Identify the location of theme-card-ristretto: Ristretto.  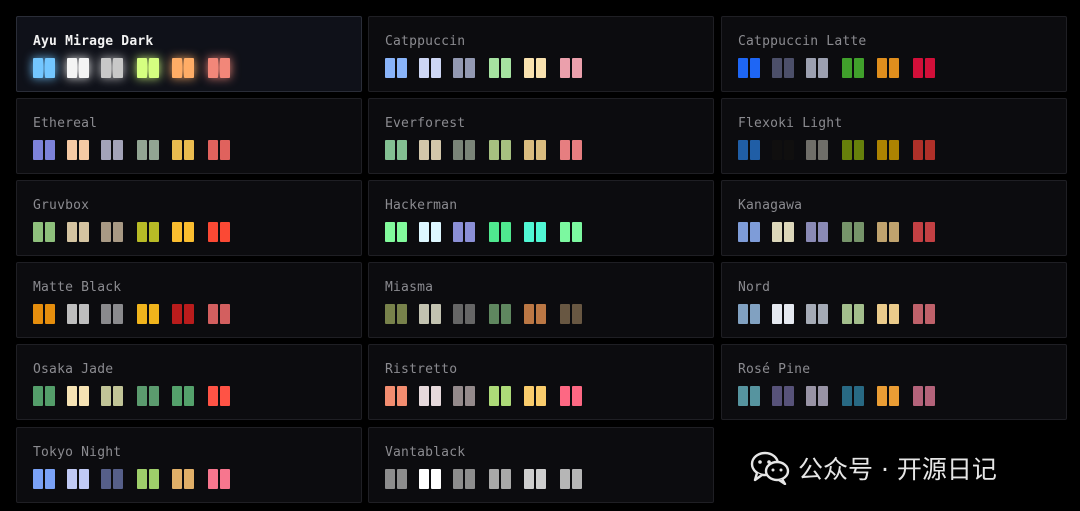
(541, 382).